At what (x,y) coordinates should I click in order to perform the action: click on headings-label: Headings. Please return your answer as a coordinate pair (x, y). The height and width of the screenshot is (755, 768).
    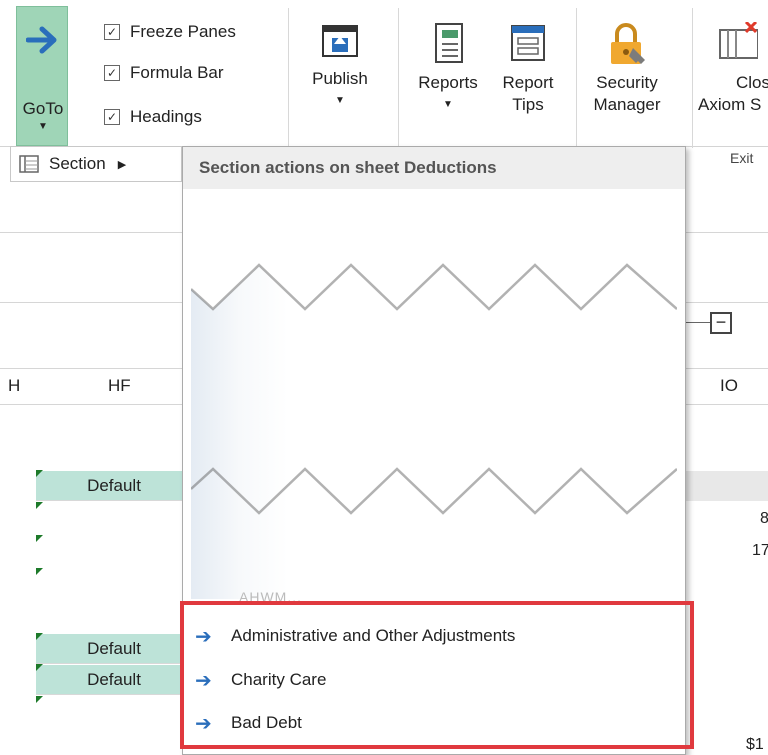
    Looking at the image, I should click on (166, 116).